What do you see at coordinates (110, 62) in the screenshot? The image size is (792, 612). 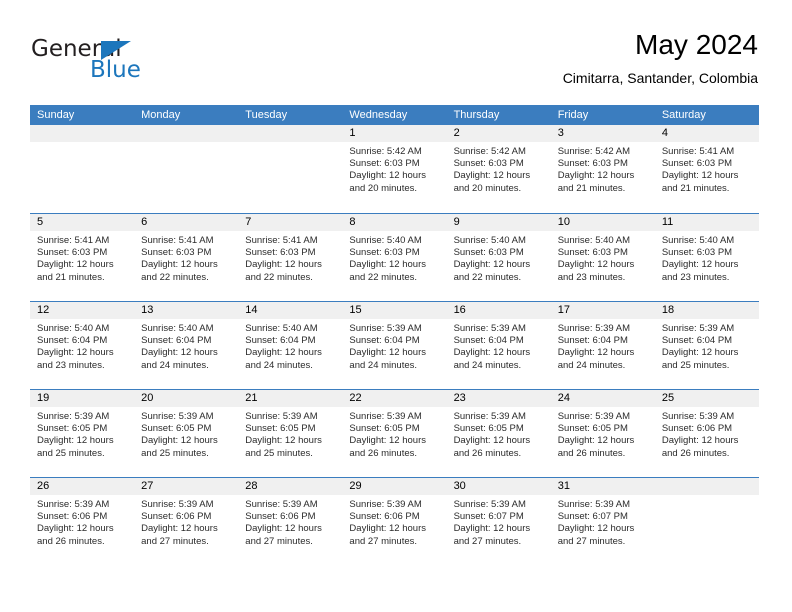 I see `general-blue-logo: General Blue` at bounding box center [110, 62].